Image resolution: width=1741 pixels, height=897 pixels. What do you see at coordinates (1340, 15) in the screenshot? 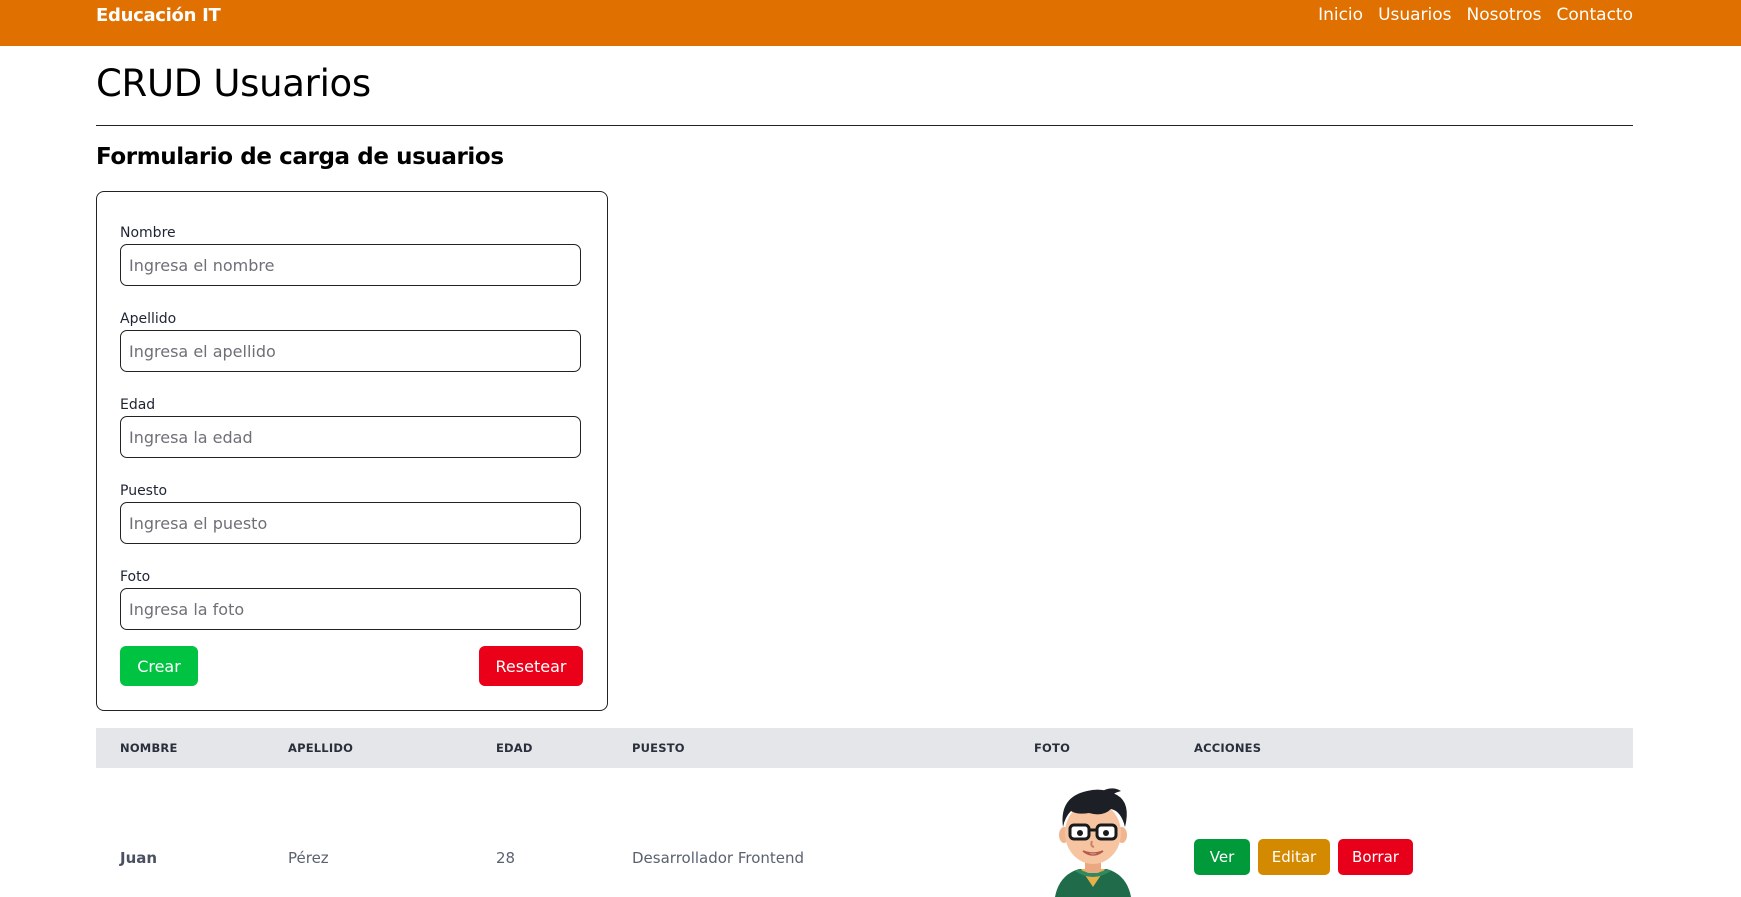
I see `nav-link-inicio: Inicio` at bounding box center [1340, 15].